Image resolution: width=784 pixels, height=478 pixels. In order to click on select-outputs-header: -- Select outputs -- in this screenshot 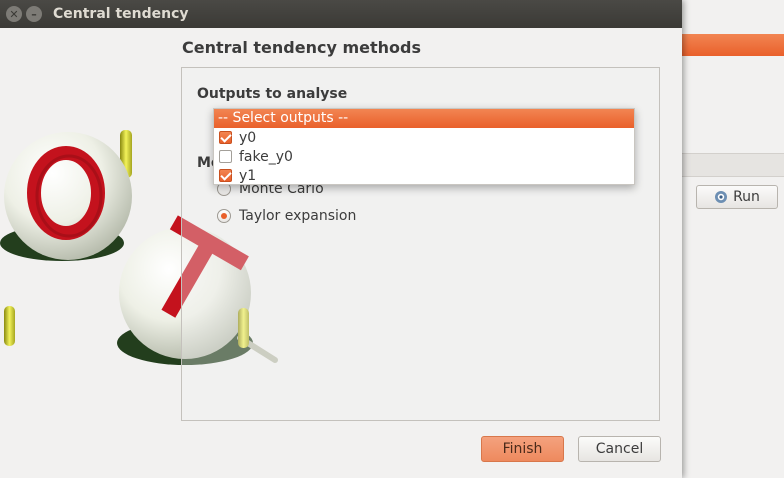, I will do `click(424, 118)`.